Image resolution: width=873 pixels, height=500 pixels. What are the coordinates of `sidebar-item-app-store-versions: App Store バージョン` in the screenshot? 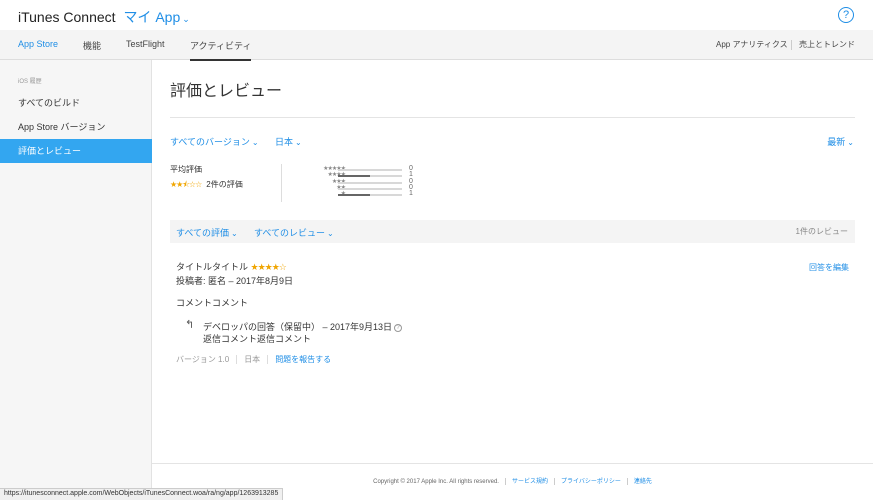 It's located at (76, 127).